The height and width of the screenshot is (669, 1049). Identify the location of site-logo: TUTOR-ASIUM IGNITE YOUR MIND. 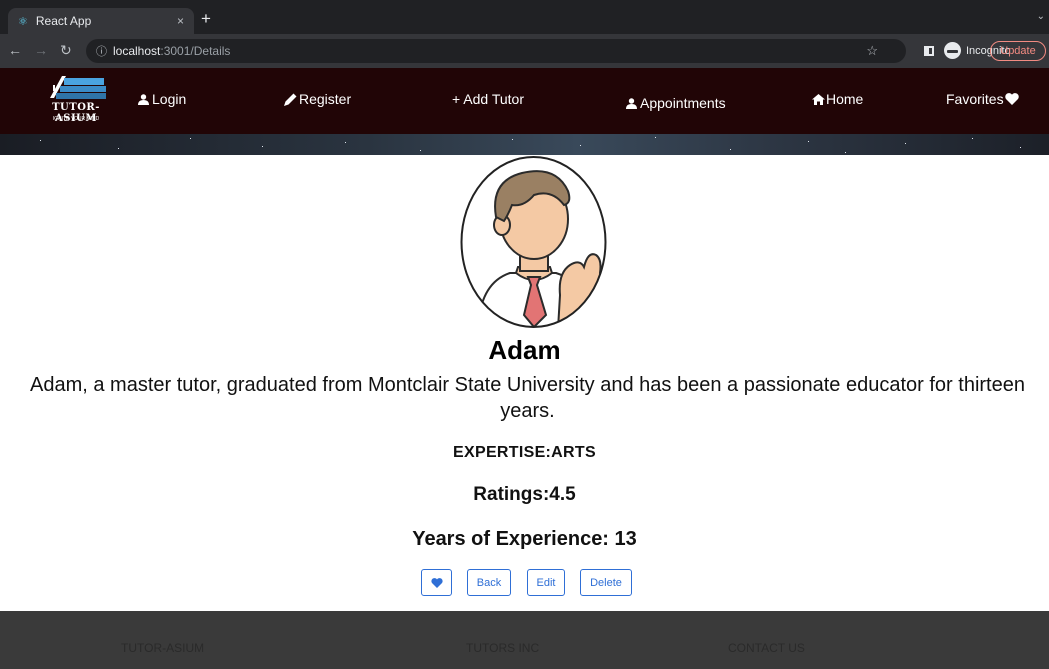
(76, 101).